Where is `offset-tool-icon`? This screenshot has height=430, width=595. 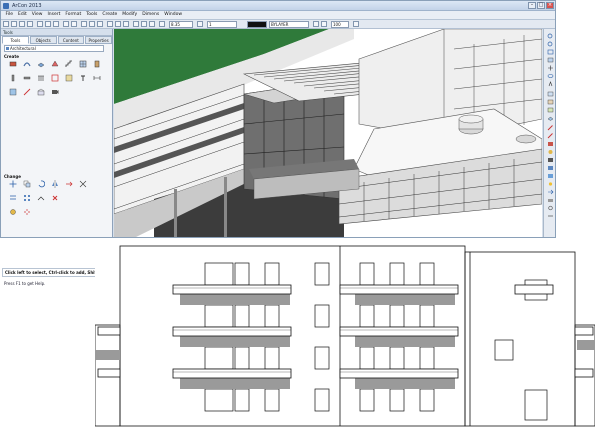 offset-tool-icon is located at coordinates (13, 198).